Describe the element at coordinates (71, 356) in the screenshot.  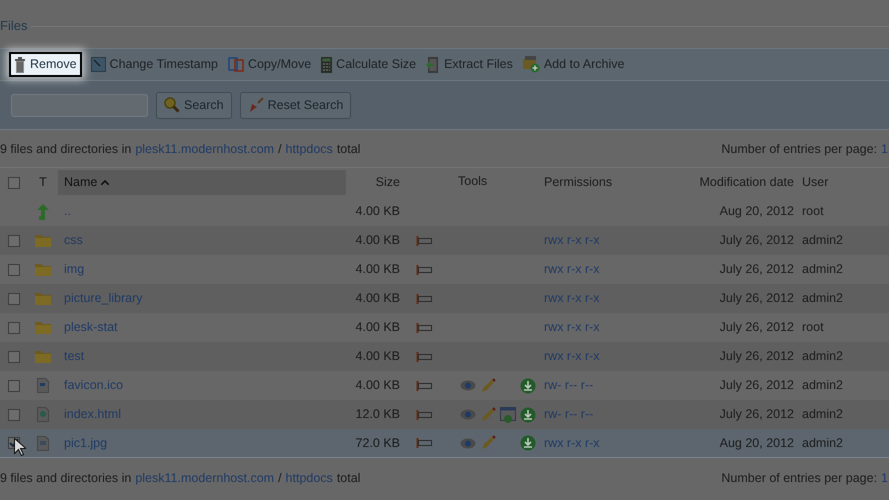
I see `file-link: test` at that location.